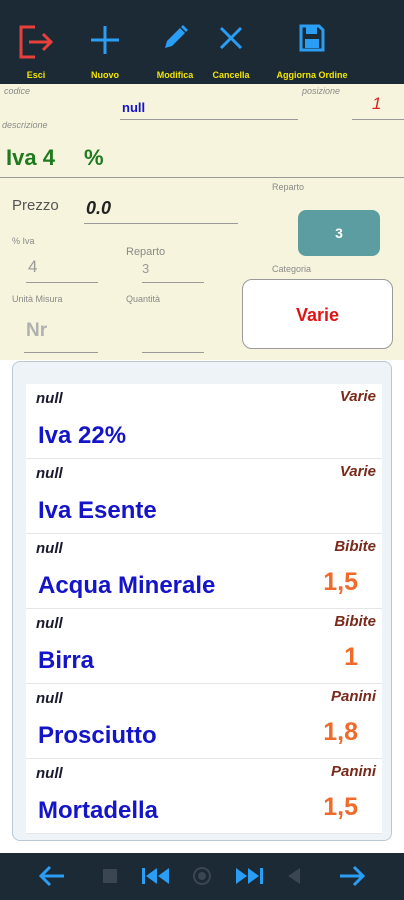 The width and height of the screenshot is (404, 900). Describe the element at coordinates (204, 496) in the screenshot. I see `list-item: null Varie Iva Esente` at that location.